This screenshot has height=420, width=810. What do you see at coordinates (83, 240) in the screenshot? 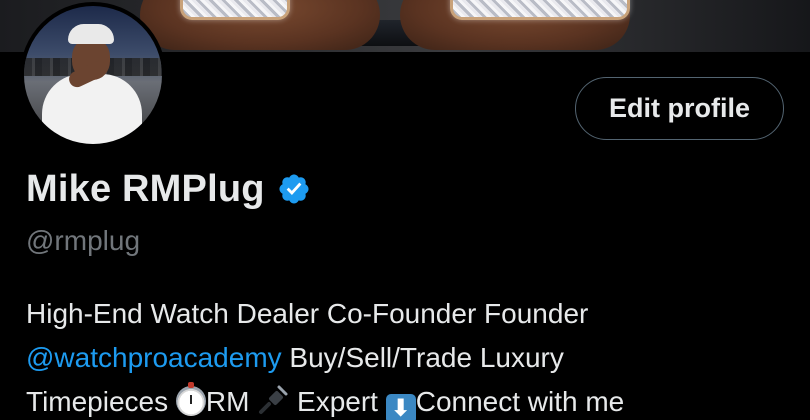
I see `username-handle: @rmplug` at bounding box center [83, 240].